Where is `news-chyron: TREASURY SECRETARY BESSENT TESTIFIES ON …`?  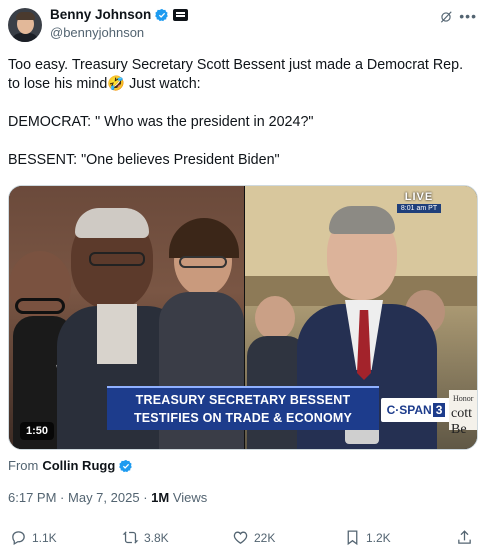 news-chyron: TREASURY SECRETARY BESSENT TESTIFIES ON … is located at coordinates (243, 408).